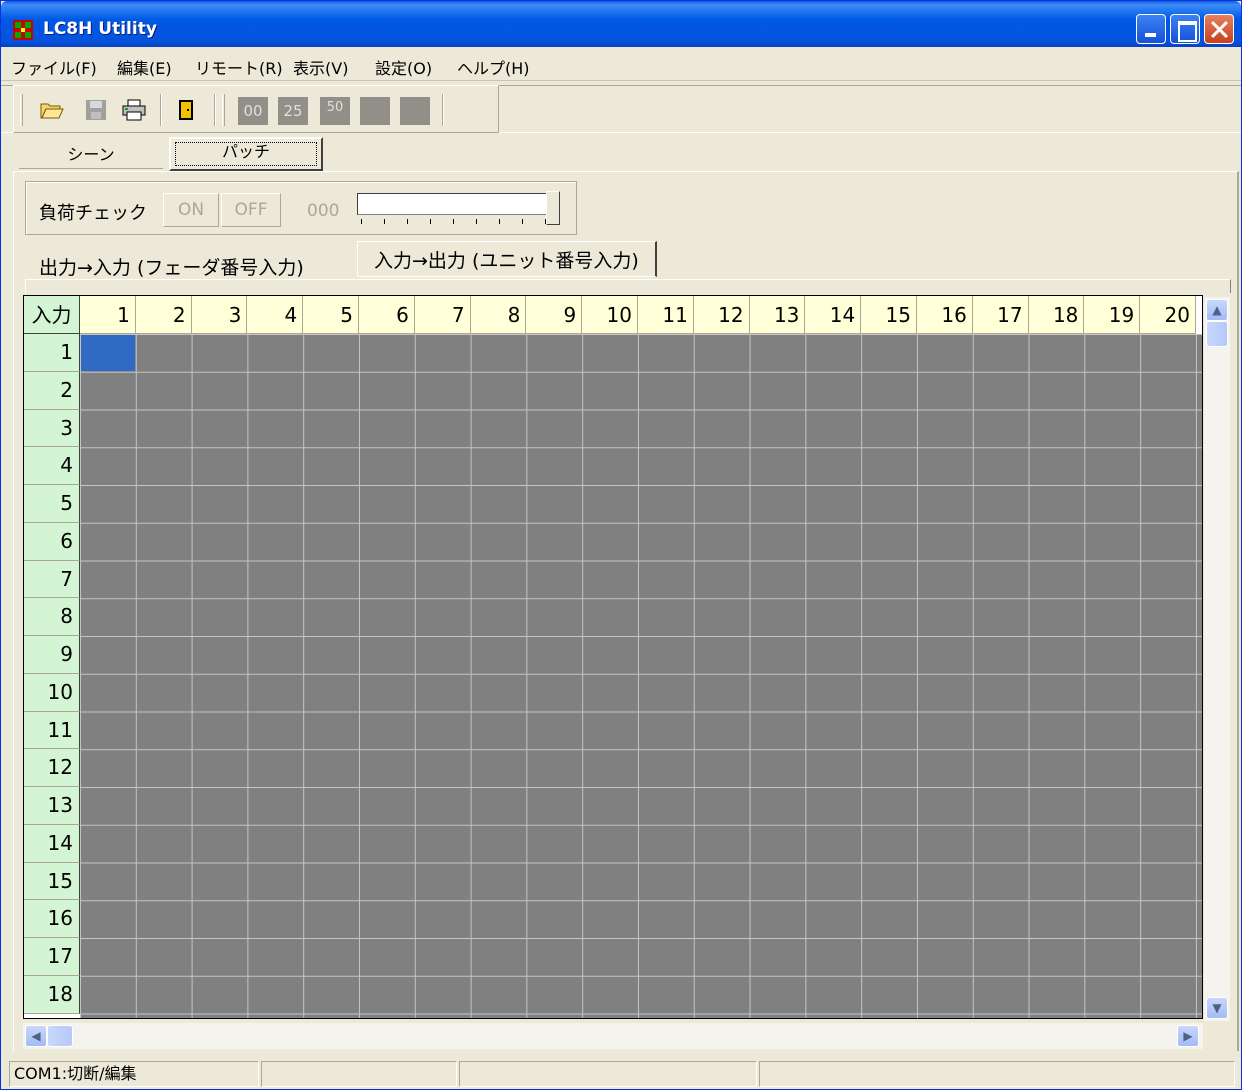 This screenshot has height=1090, width=1242. I want to click on row-header: 4, so click(52, 466).